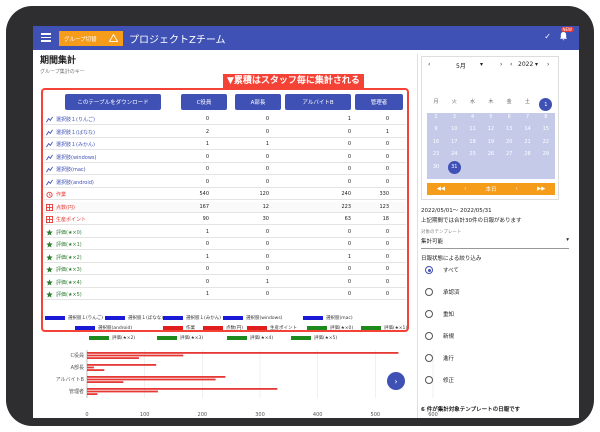  Describe the element at coordinates (454, 142) in the screenshot. I see `calendar-day: 17` at that location.